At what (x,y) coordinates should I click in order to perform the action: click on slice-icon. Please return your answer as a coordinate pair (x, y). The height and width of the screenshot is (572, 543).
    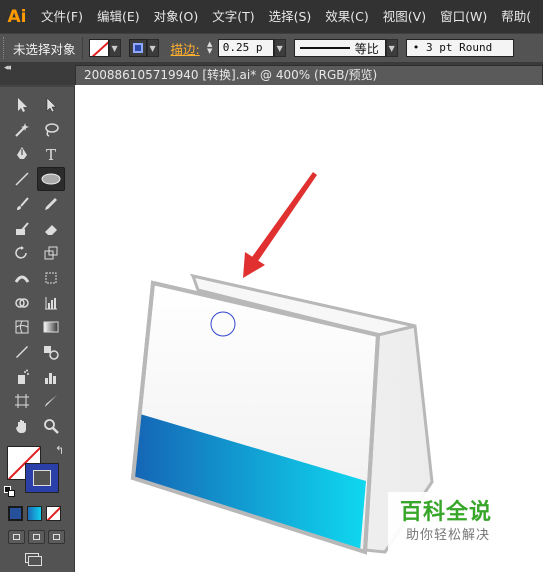
    Looking at the image, I should click on (51, 401).